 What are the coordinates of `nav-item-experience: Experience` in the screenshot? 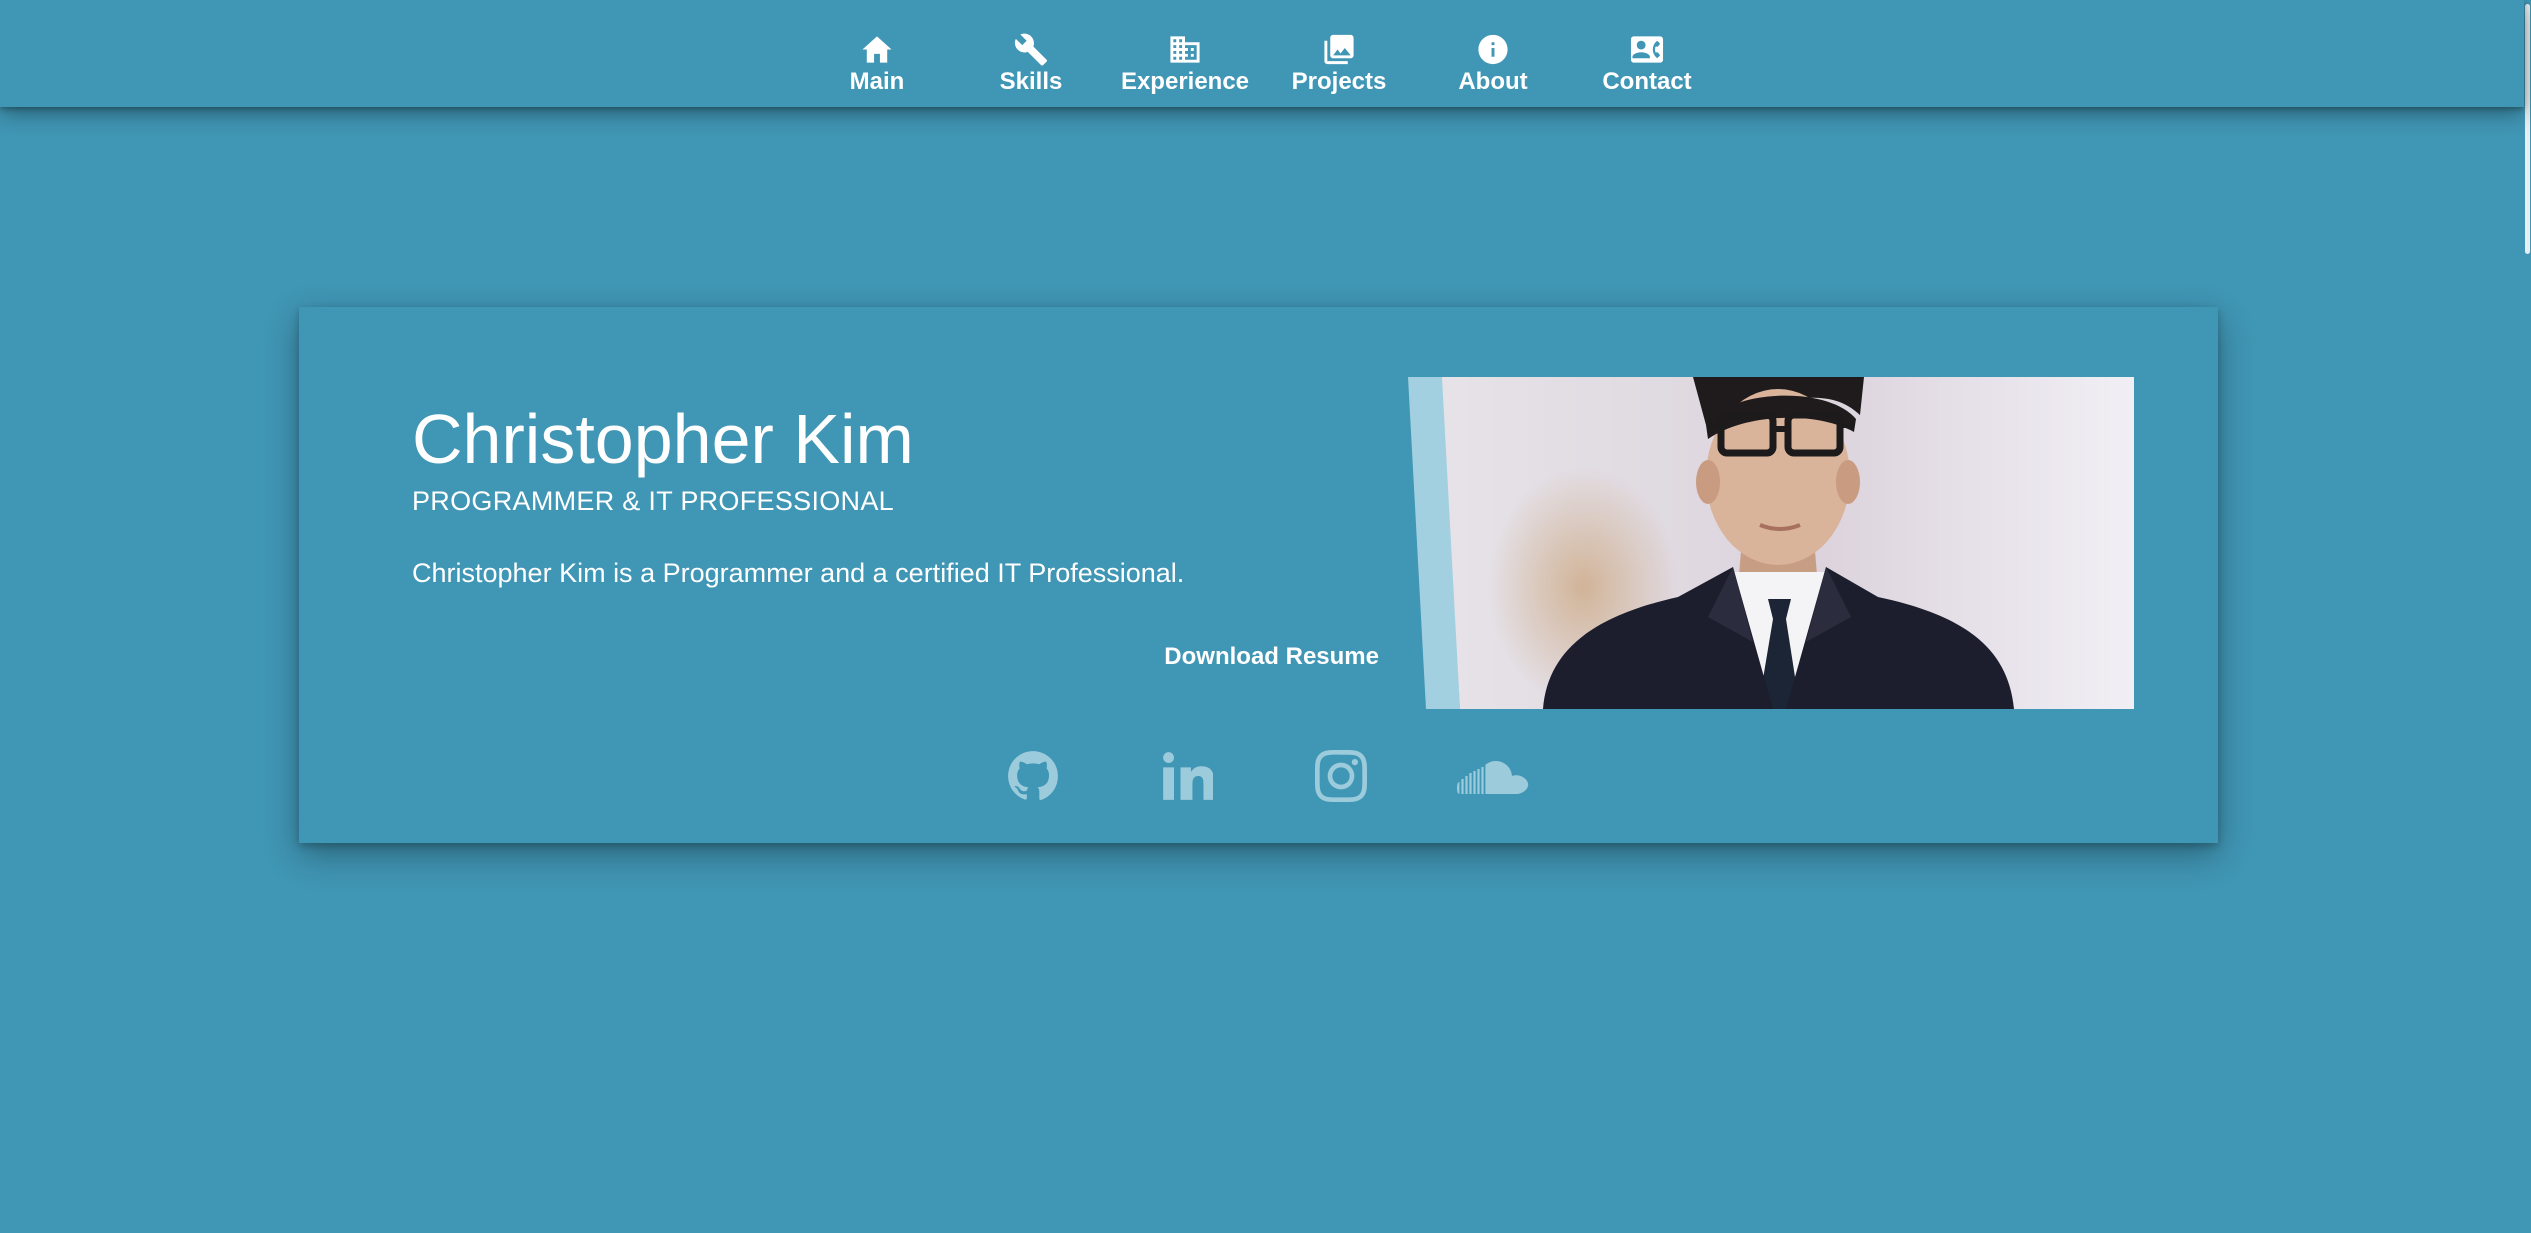 It's located at (1185, 64).